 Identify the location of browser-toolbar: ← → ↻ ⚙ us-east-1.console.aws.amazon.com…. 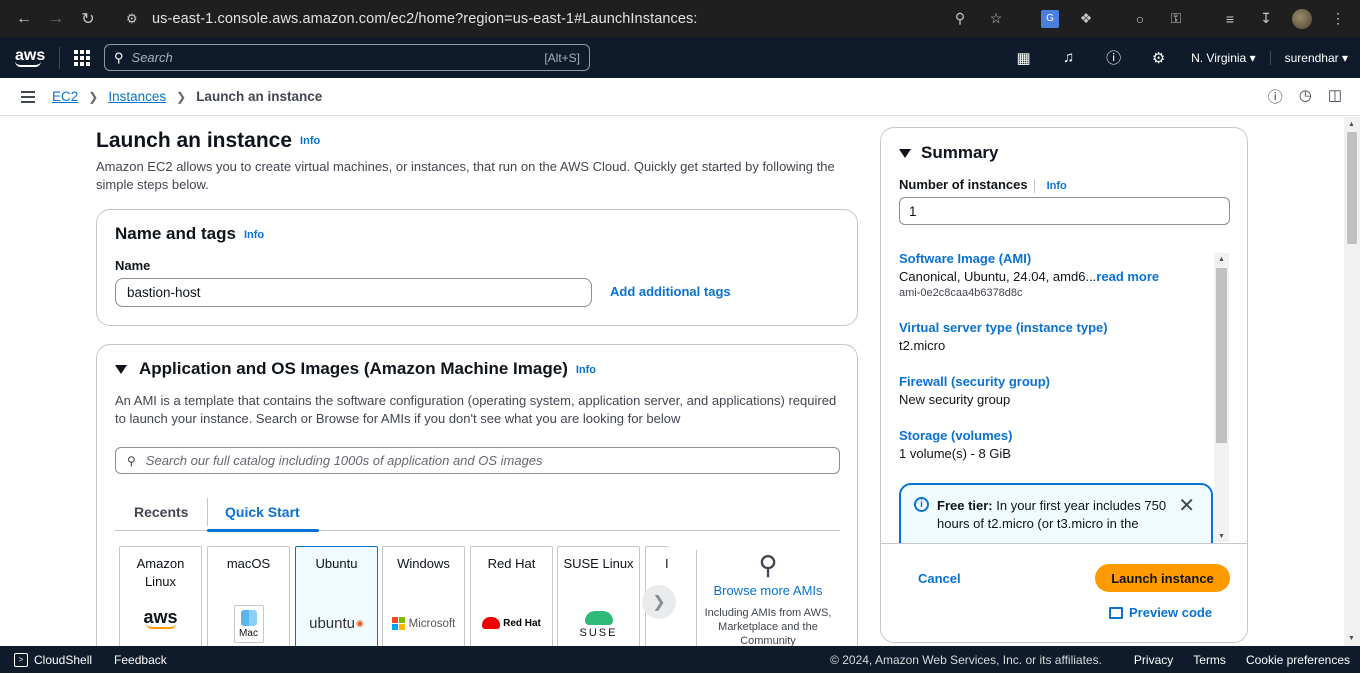
(680, 18).